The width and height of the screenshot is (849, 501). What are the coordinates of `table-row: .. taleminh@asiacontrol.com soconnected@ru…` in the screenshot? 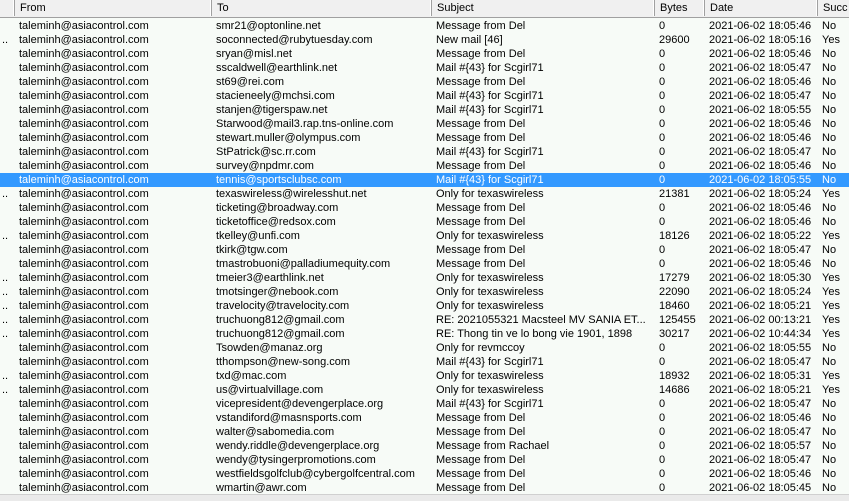 It's located at (424, 40).